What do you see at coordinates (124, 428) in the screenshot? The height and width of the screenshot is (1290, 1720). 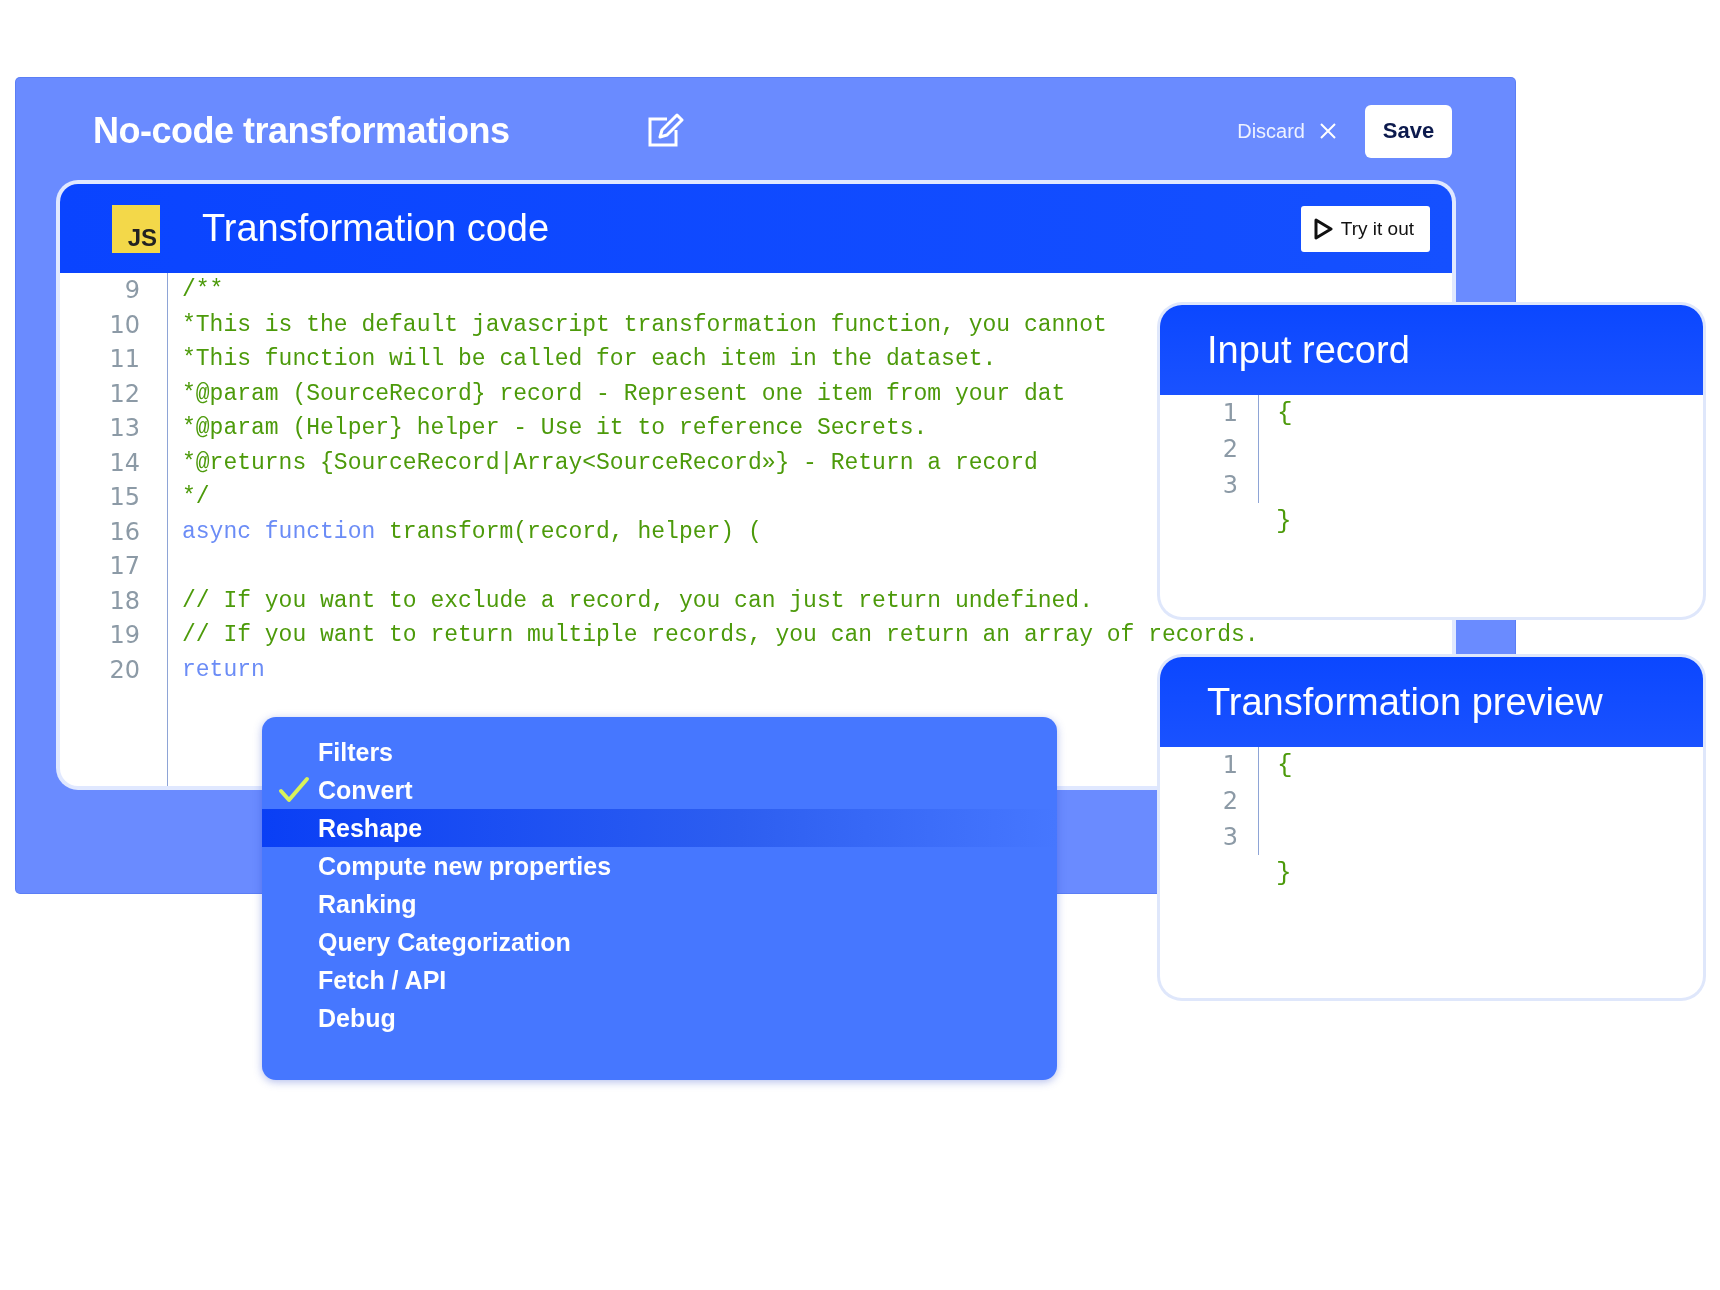 I see `line-number: 13` at bounding box center [124, 428].